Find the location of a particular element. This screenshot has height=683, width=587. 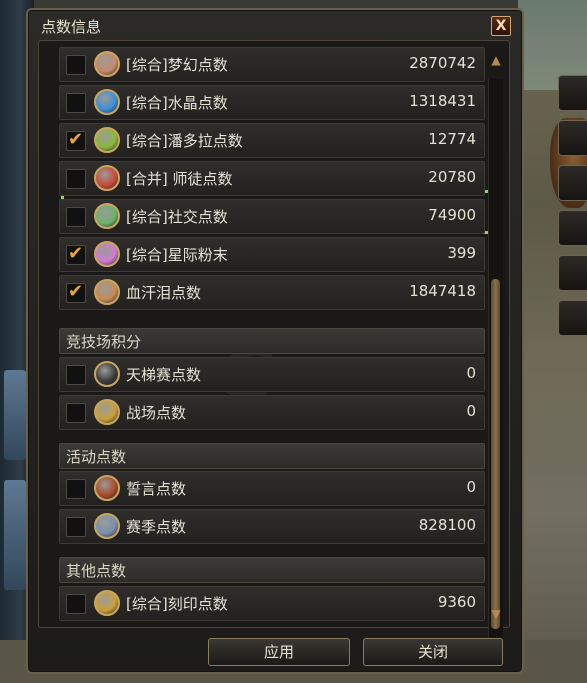

section-header-other: 其他点数 is located at coordinates (272, 570).